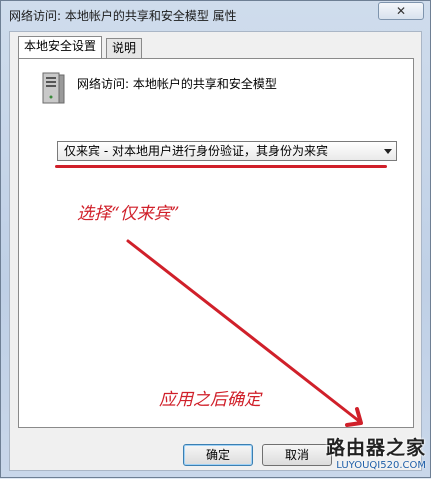  I want to click on cancel-button: 取消, so click(297, 455).